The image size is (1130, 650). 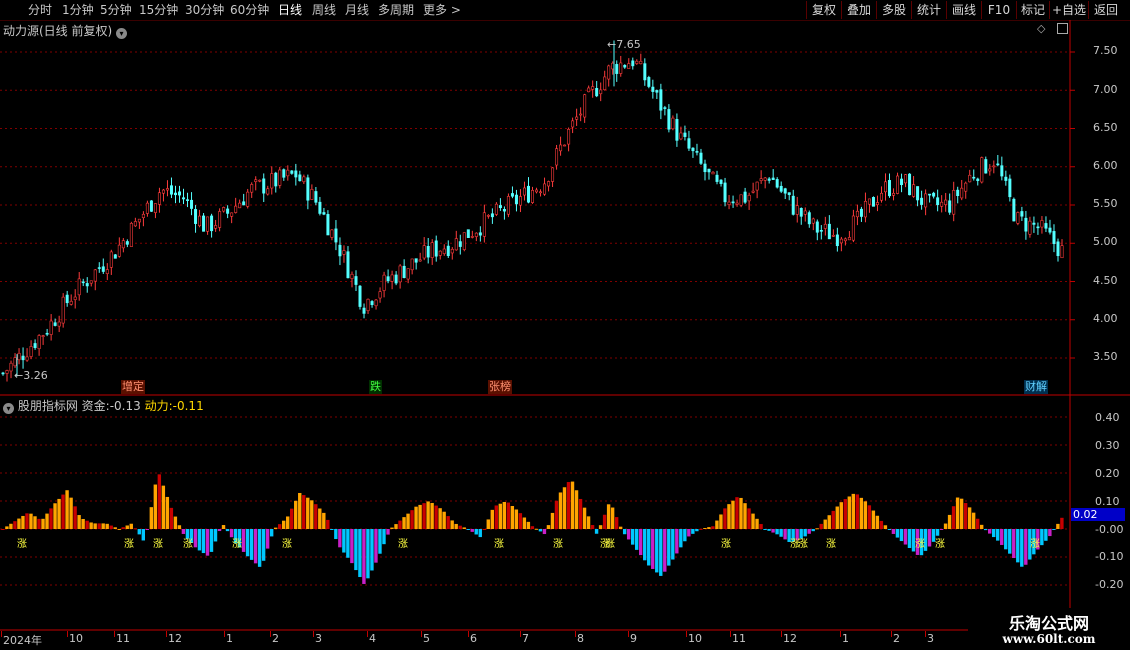 I want to click on ind-y-tick-label: -0.10, so click(x=1109, y=556).